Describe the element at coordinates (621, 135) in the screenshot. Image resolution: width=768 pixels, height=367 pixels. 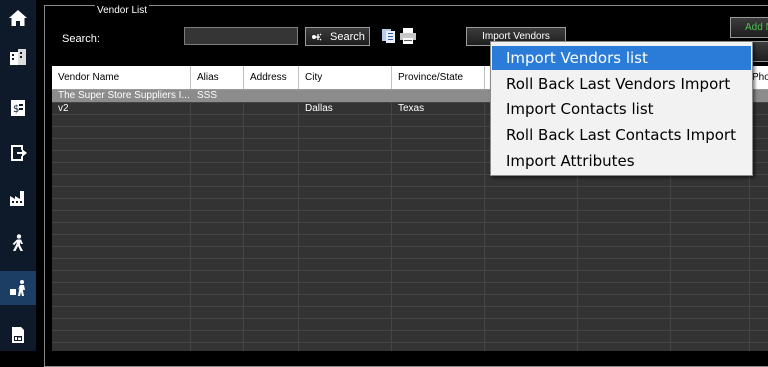
I see `menu-item-rollback-contacts: Roll Back Last Contacts Import` at that location.